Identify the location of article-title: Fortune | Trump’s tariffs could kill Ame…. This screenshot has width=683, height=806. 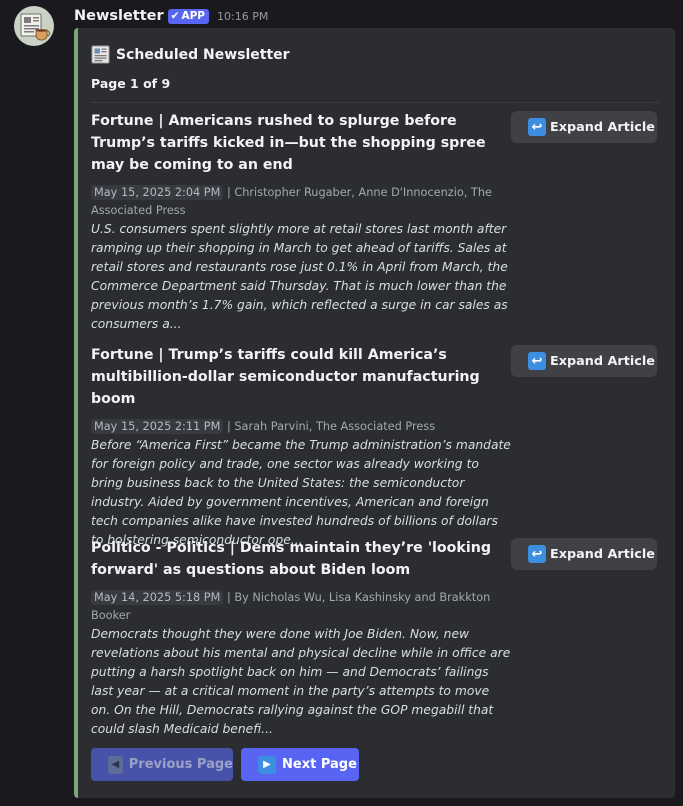
(285, 377).